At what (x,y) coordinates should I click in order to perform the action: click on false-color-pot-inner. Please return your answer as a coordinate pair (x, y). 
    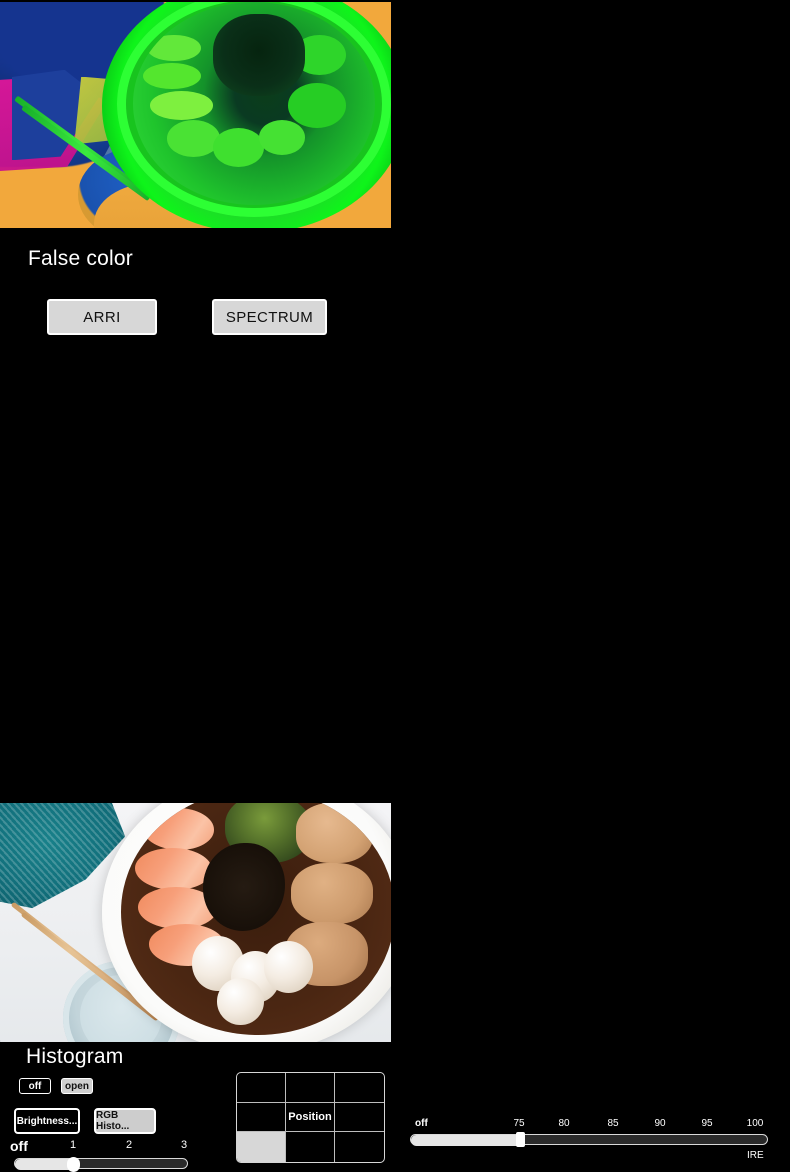
    Looking at the image, I should click on (254, 104).